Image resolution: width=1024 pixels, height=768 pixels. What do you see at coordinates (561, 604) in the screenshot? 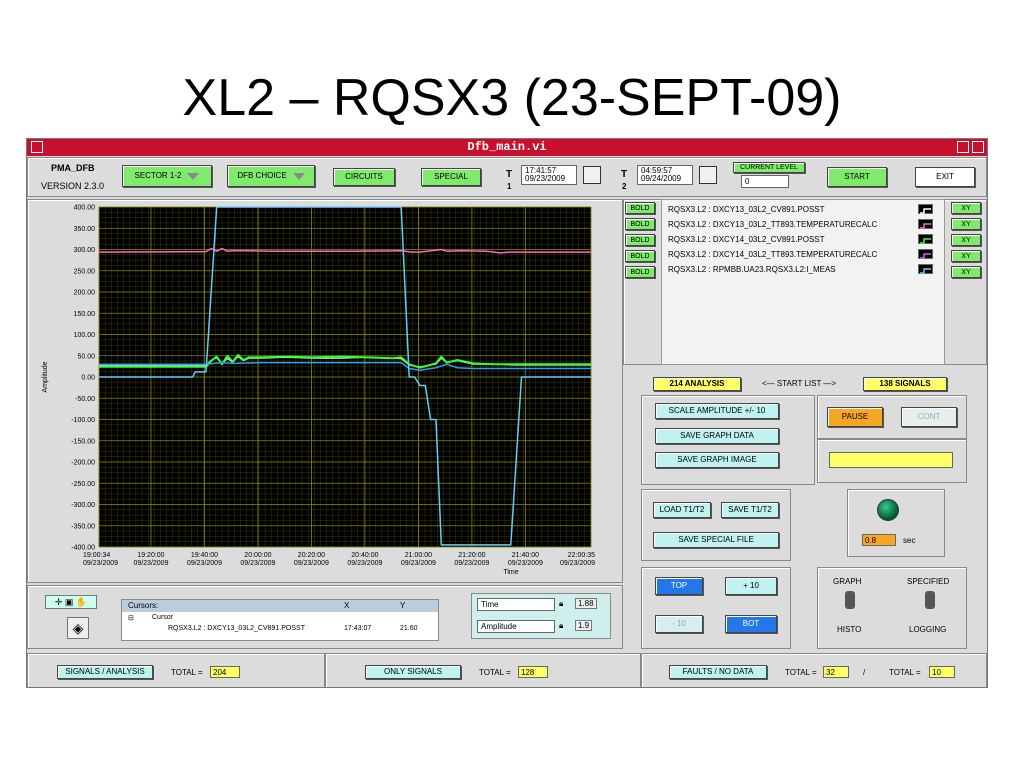
I see `time-lock-icon: 🔒︎` at bounding box center [561, 604].